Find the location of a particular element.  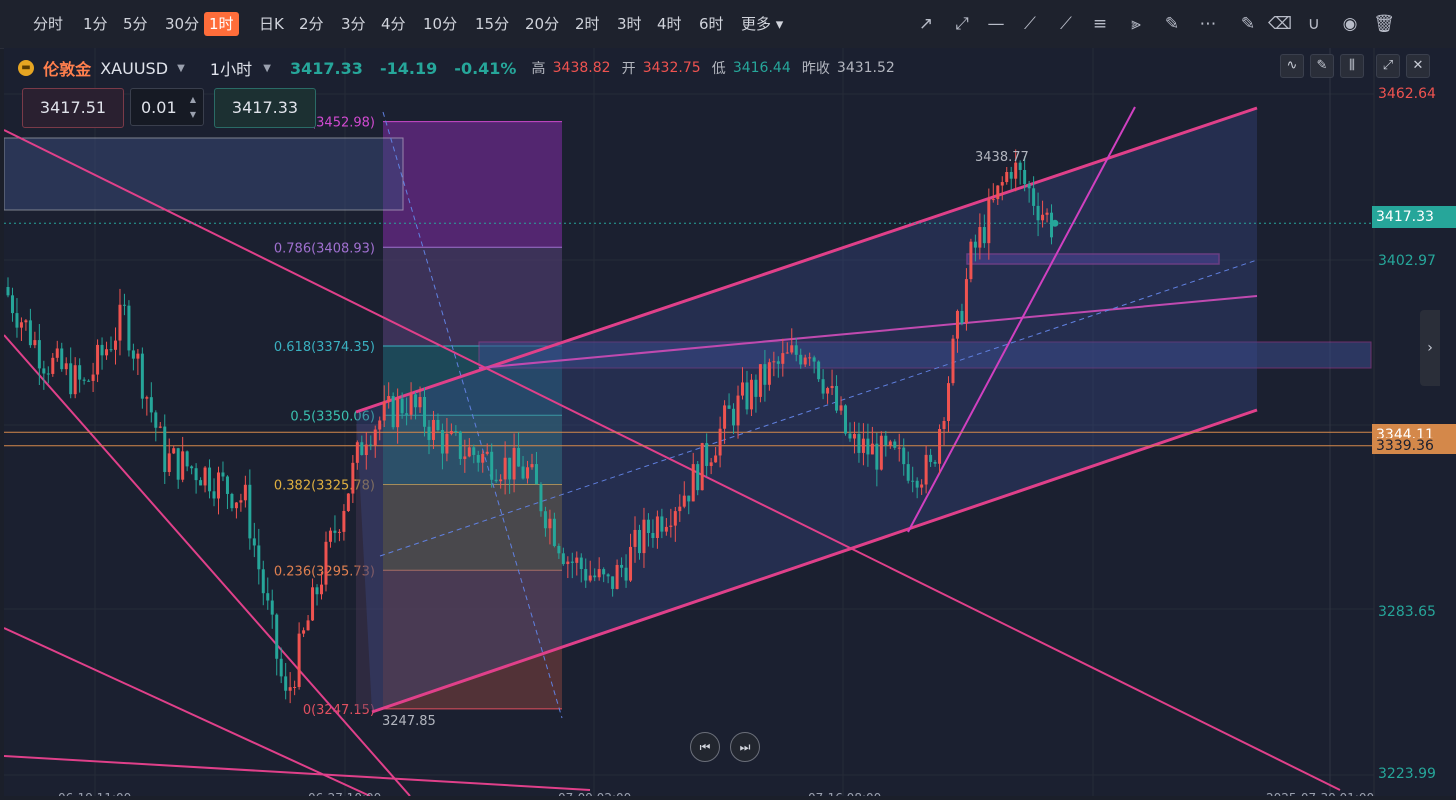

timeframe-3: 30分 is located at coordinates (182, 24).